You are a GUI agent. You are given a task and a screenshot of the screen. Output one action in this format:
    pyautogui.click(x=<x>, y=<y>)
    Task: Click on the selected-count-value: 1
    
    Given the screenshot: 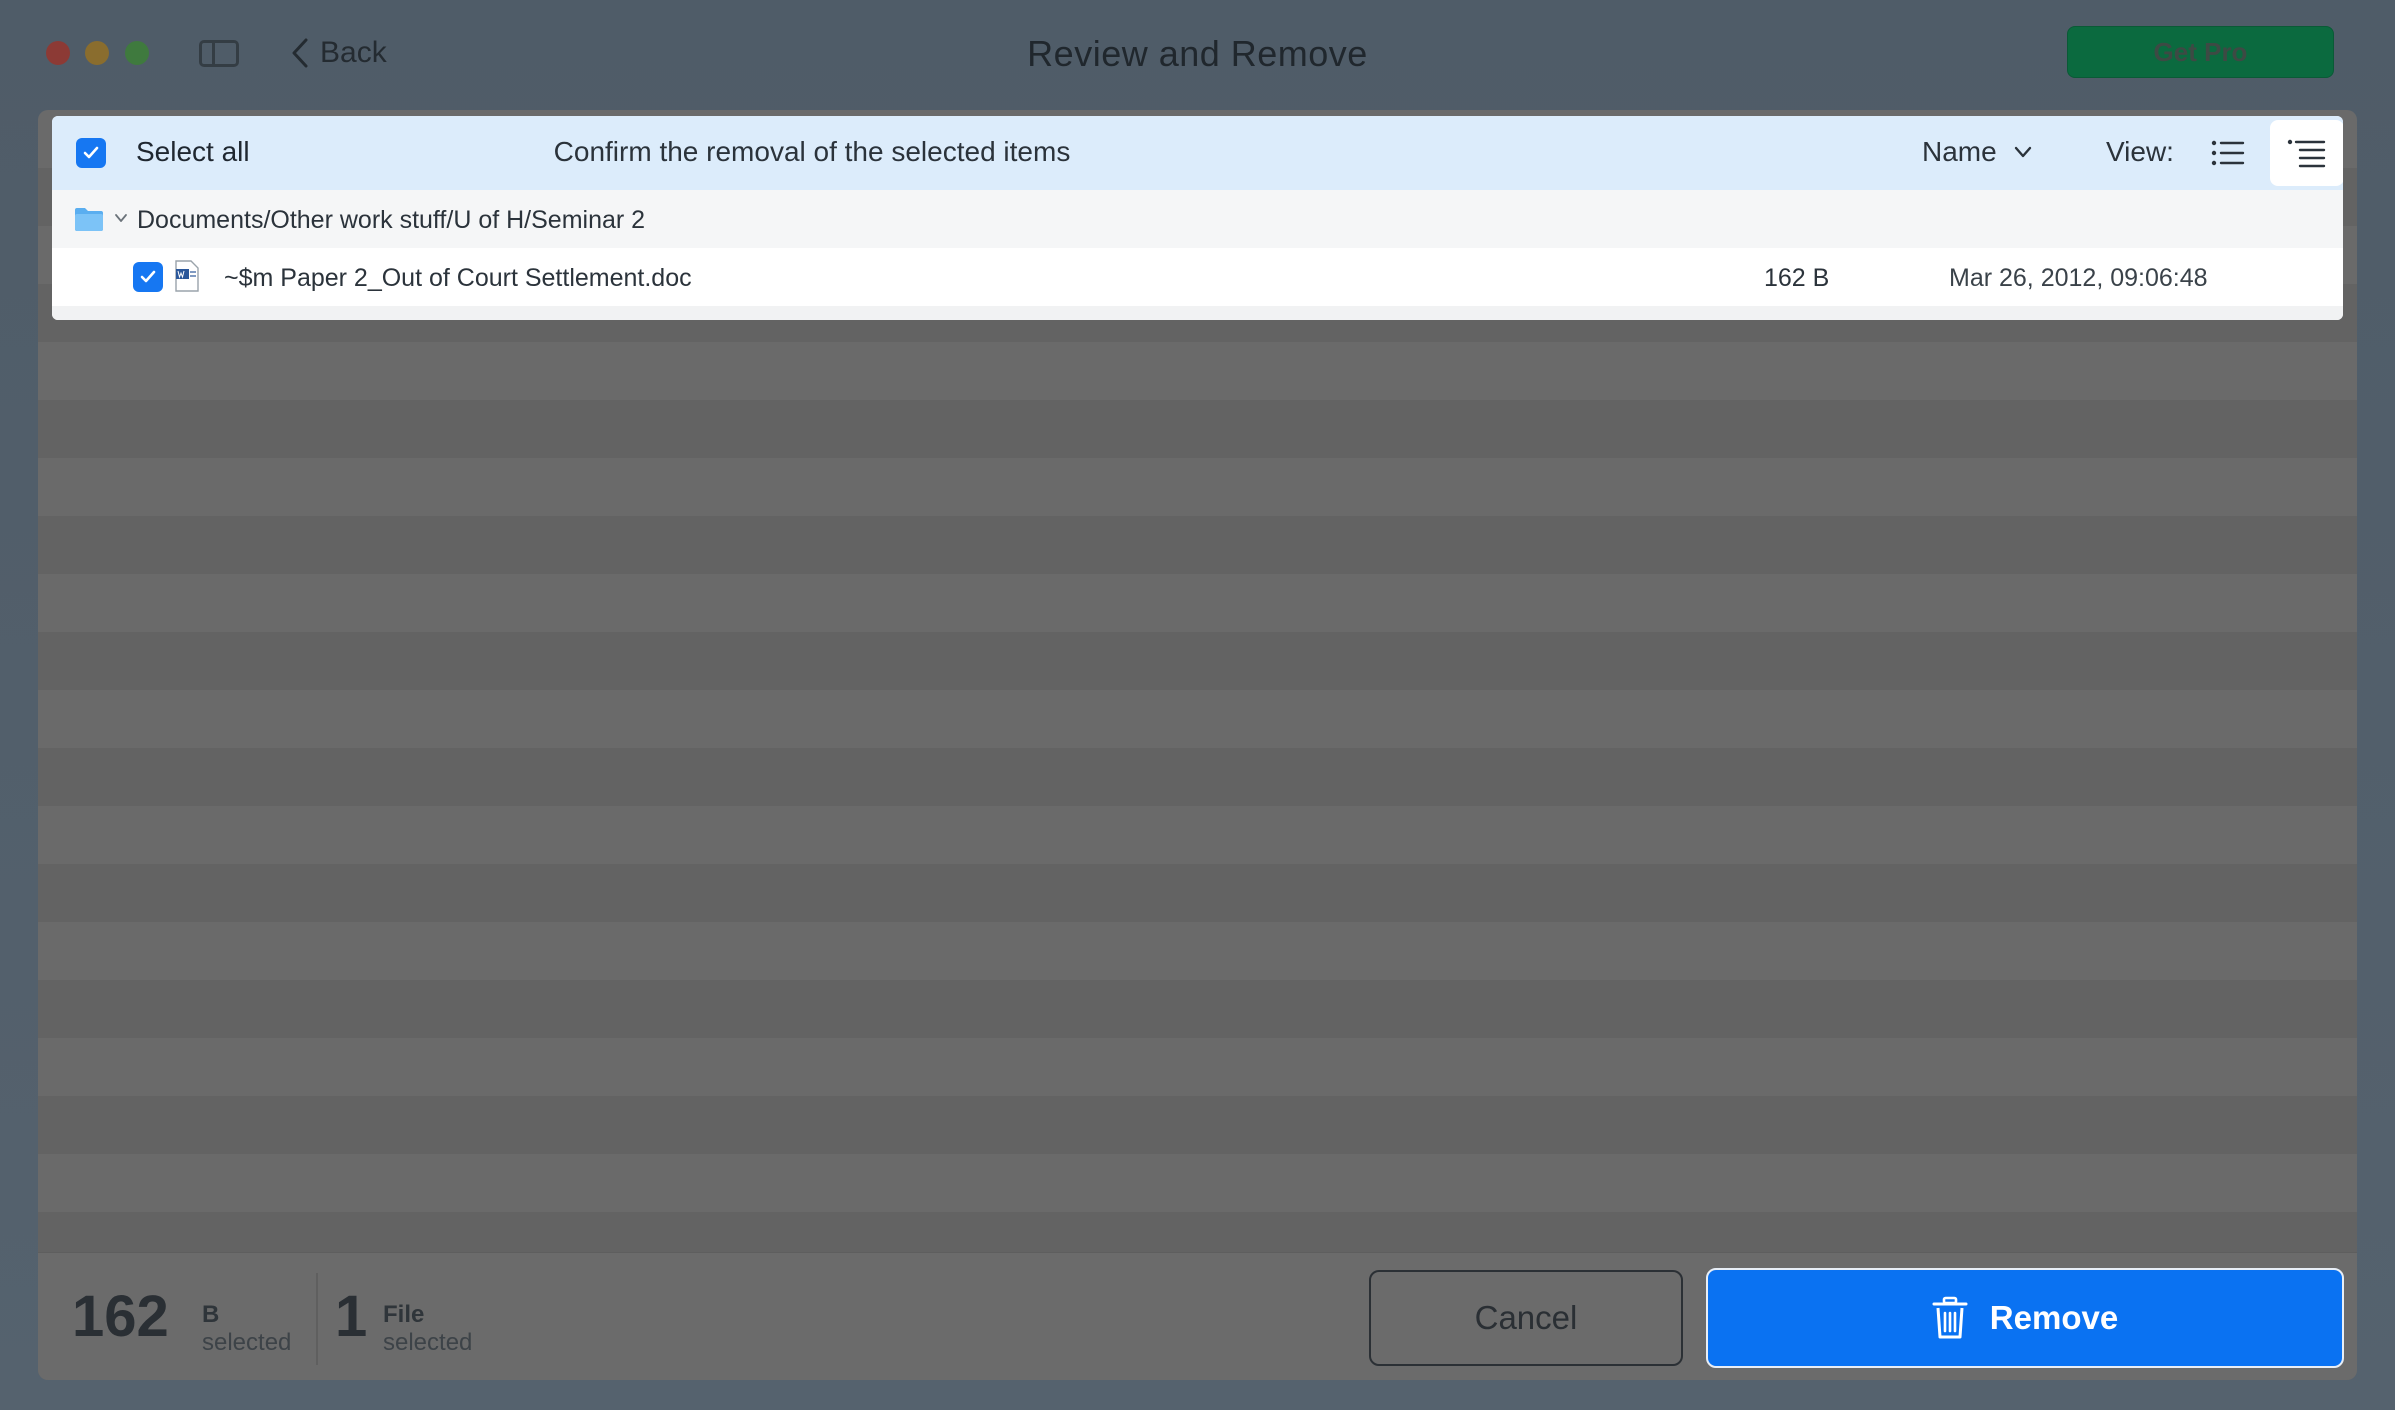 What is the action you would take?
    pyautogui.click(x=351, y=1316)
    